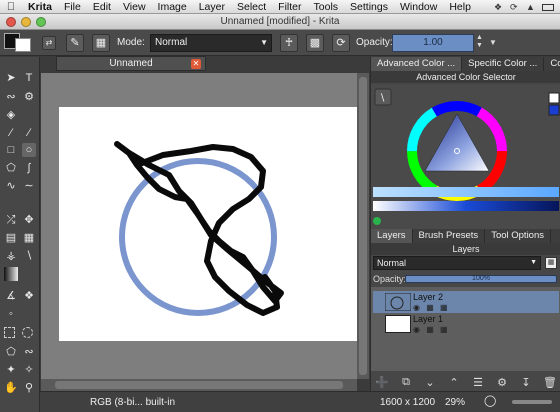  What do you see at coordinates (11, 78) in the screenshot?
I see `select-shapes-icon: ➤` at bounding box center [11, 78].